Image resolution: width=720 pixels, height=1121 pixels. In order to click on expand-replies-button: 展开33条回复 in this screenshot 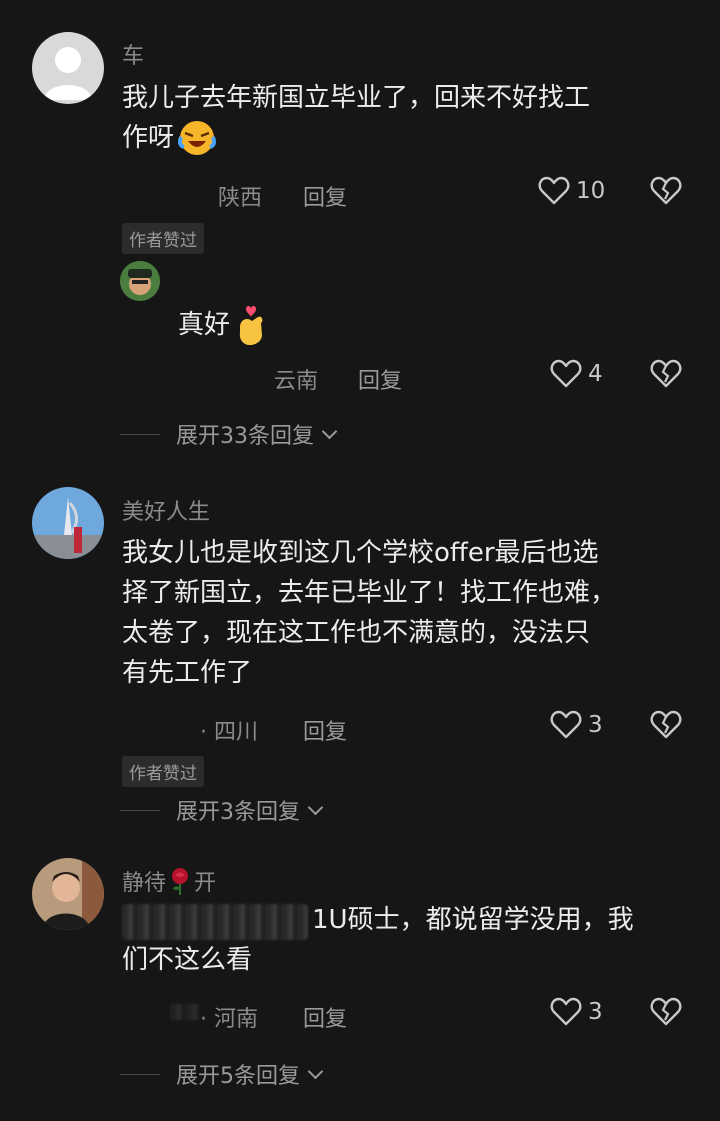, I will do `click(229, 434)`.